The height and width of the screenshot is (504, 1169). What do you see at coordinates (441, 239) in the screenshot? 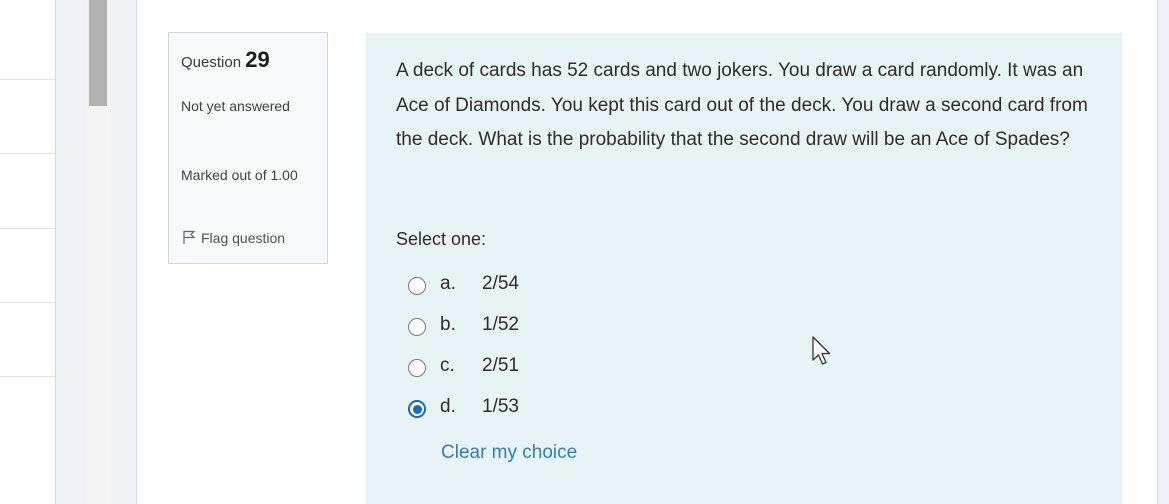
I see `answer-prompt: Select one:` at bounding box center [441, 239].